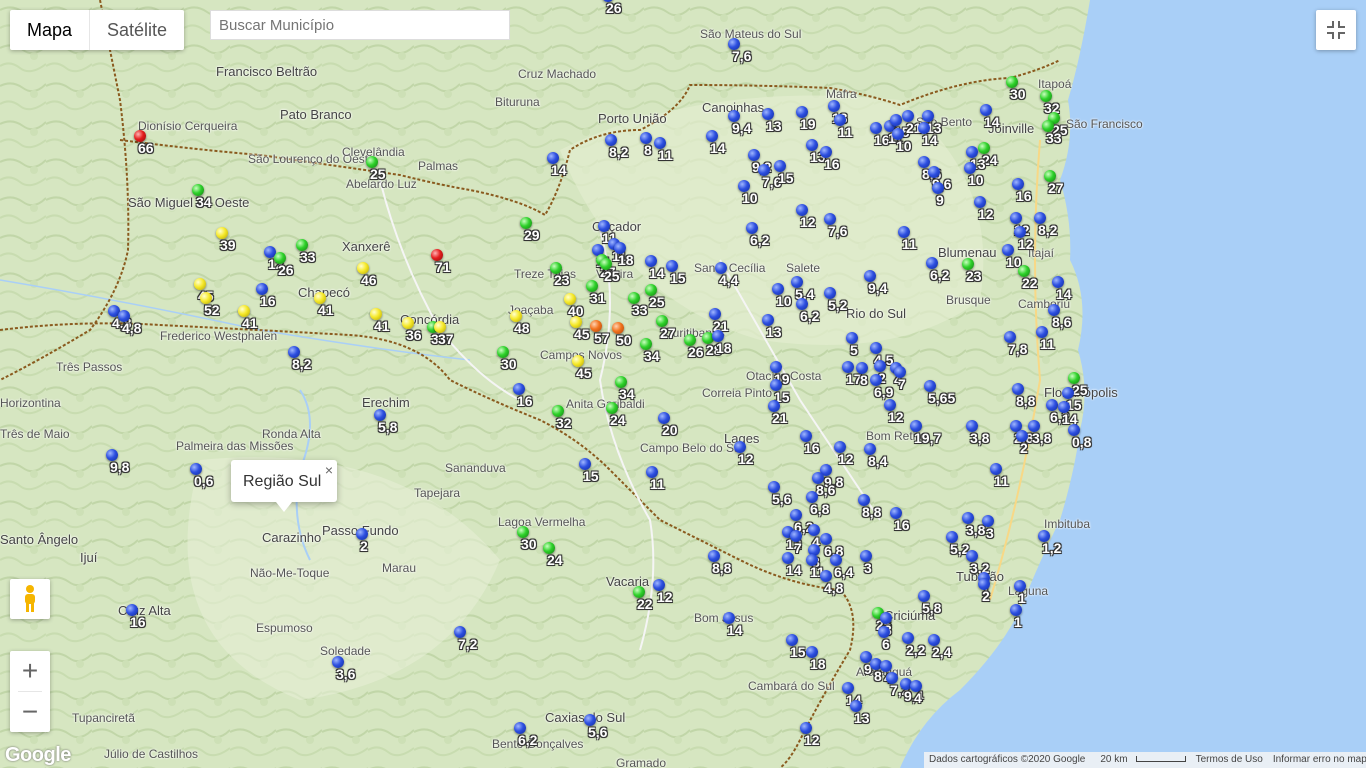 This screenshot has width=1366, height=768. Describe the element at coordinates (38, 755) in the screenshot. I see `google-logo: Google` at that location.